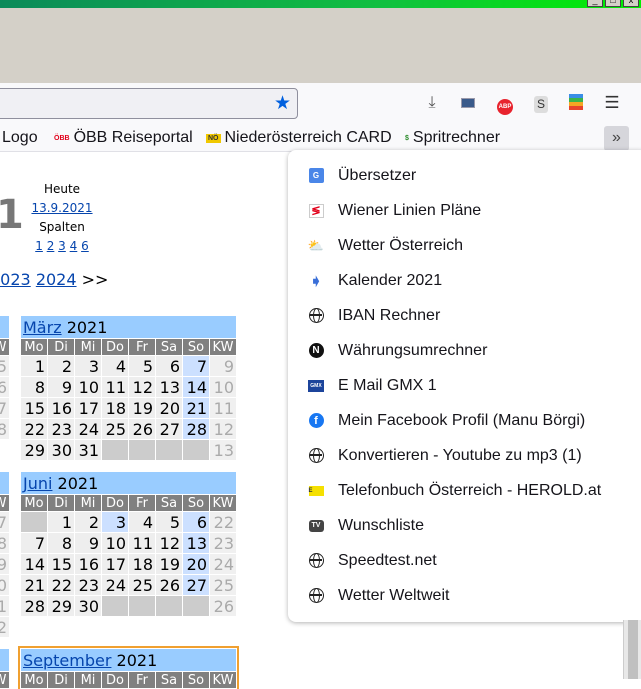 This screenshot has height=689, width=641. I want to click on bookmark-logo: Logo, so click(20, 138).